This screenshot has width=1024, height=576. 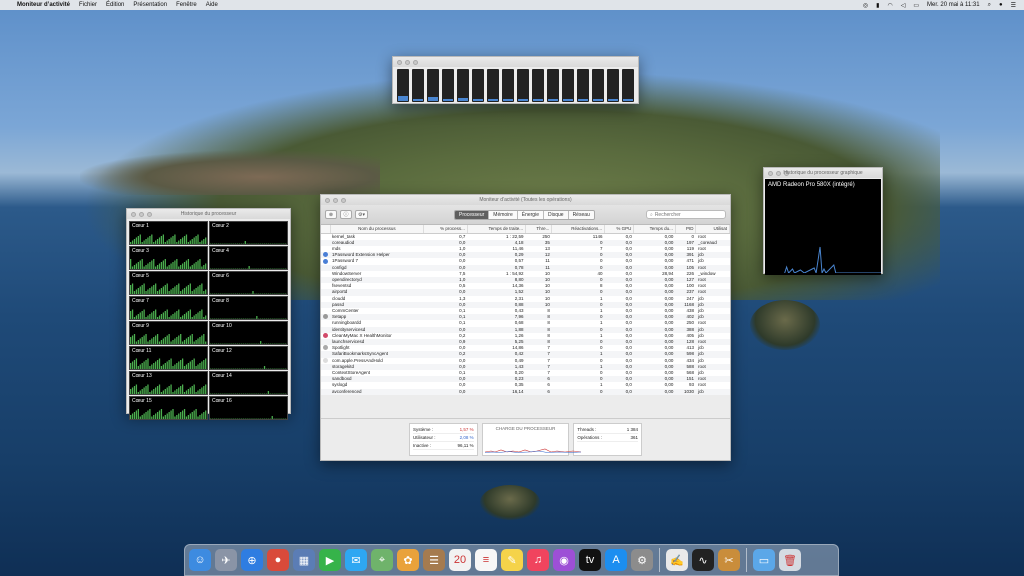 I want to click on script-editor-icon: ✂, so click(x=729, y=560).